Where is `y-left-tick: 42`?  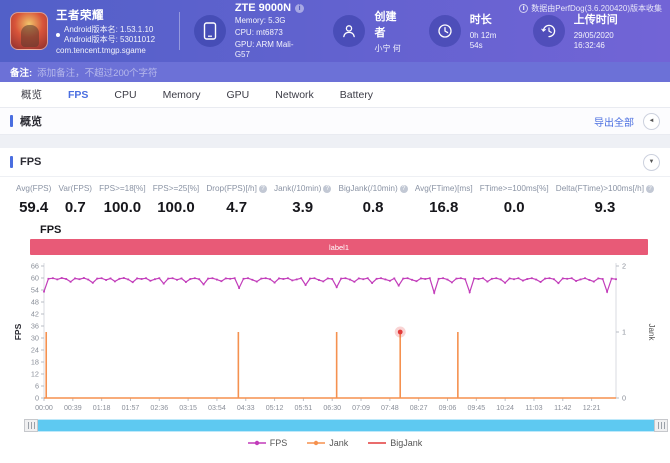
y-left-tick: 42 is located at coordinates (35, 314).